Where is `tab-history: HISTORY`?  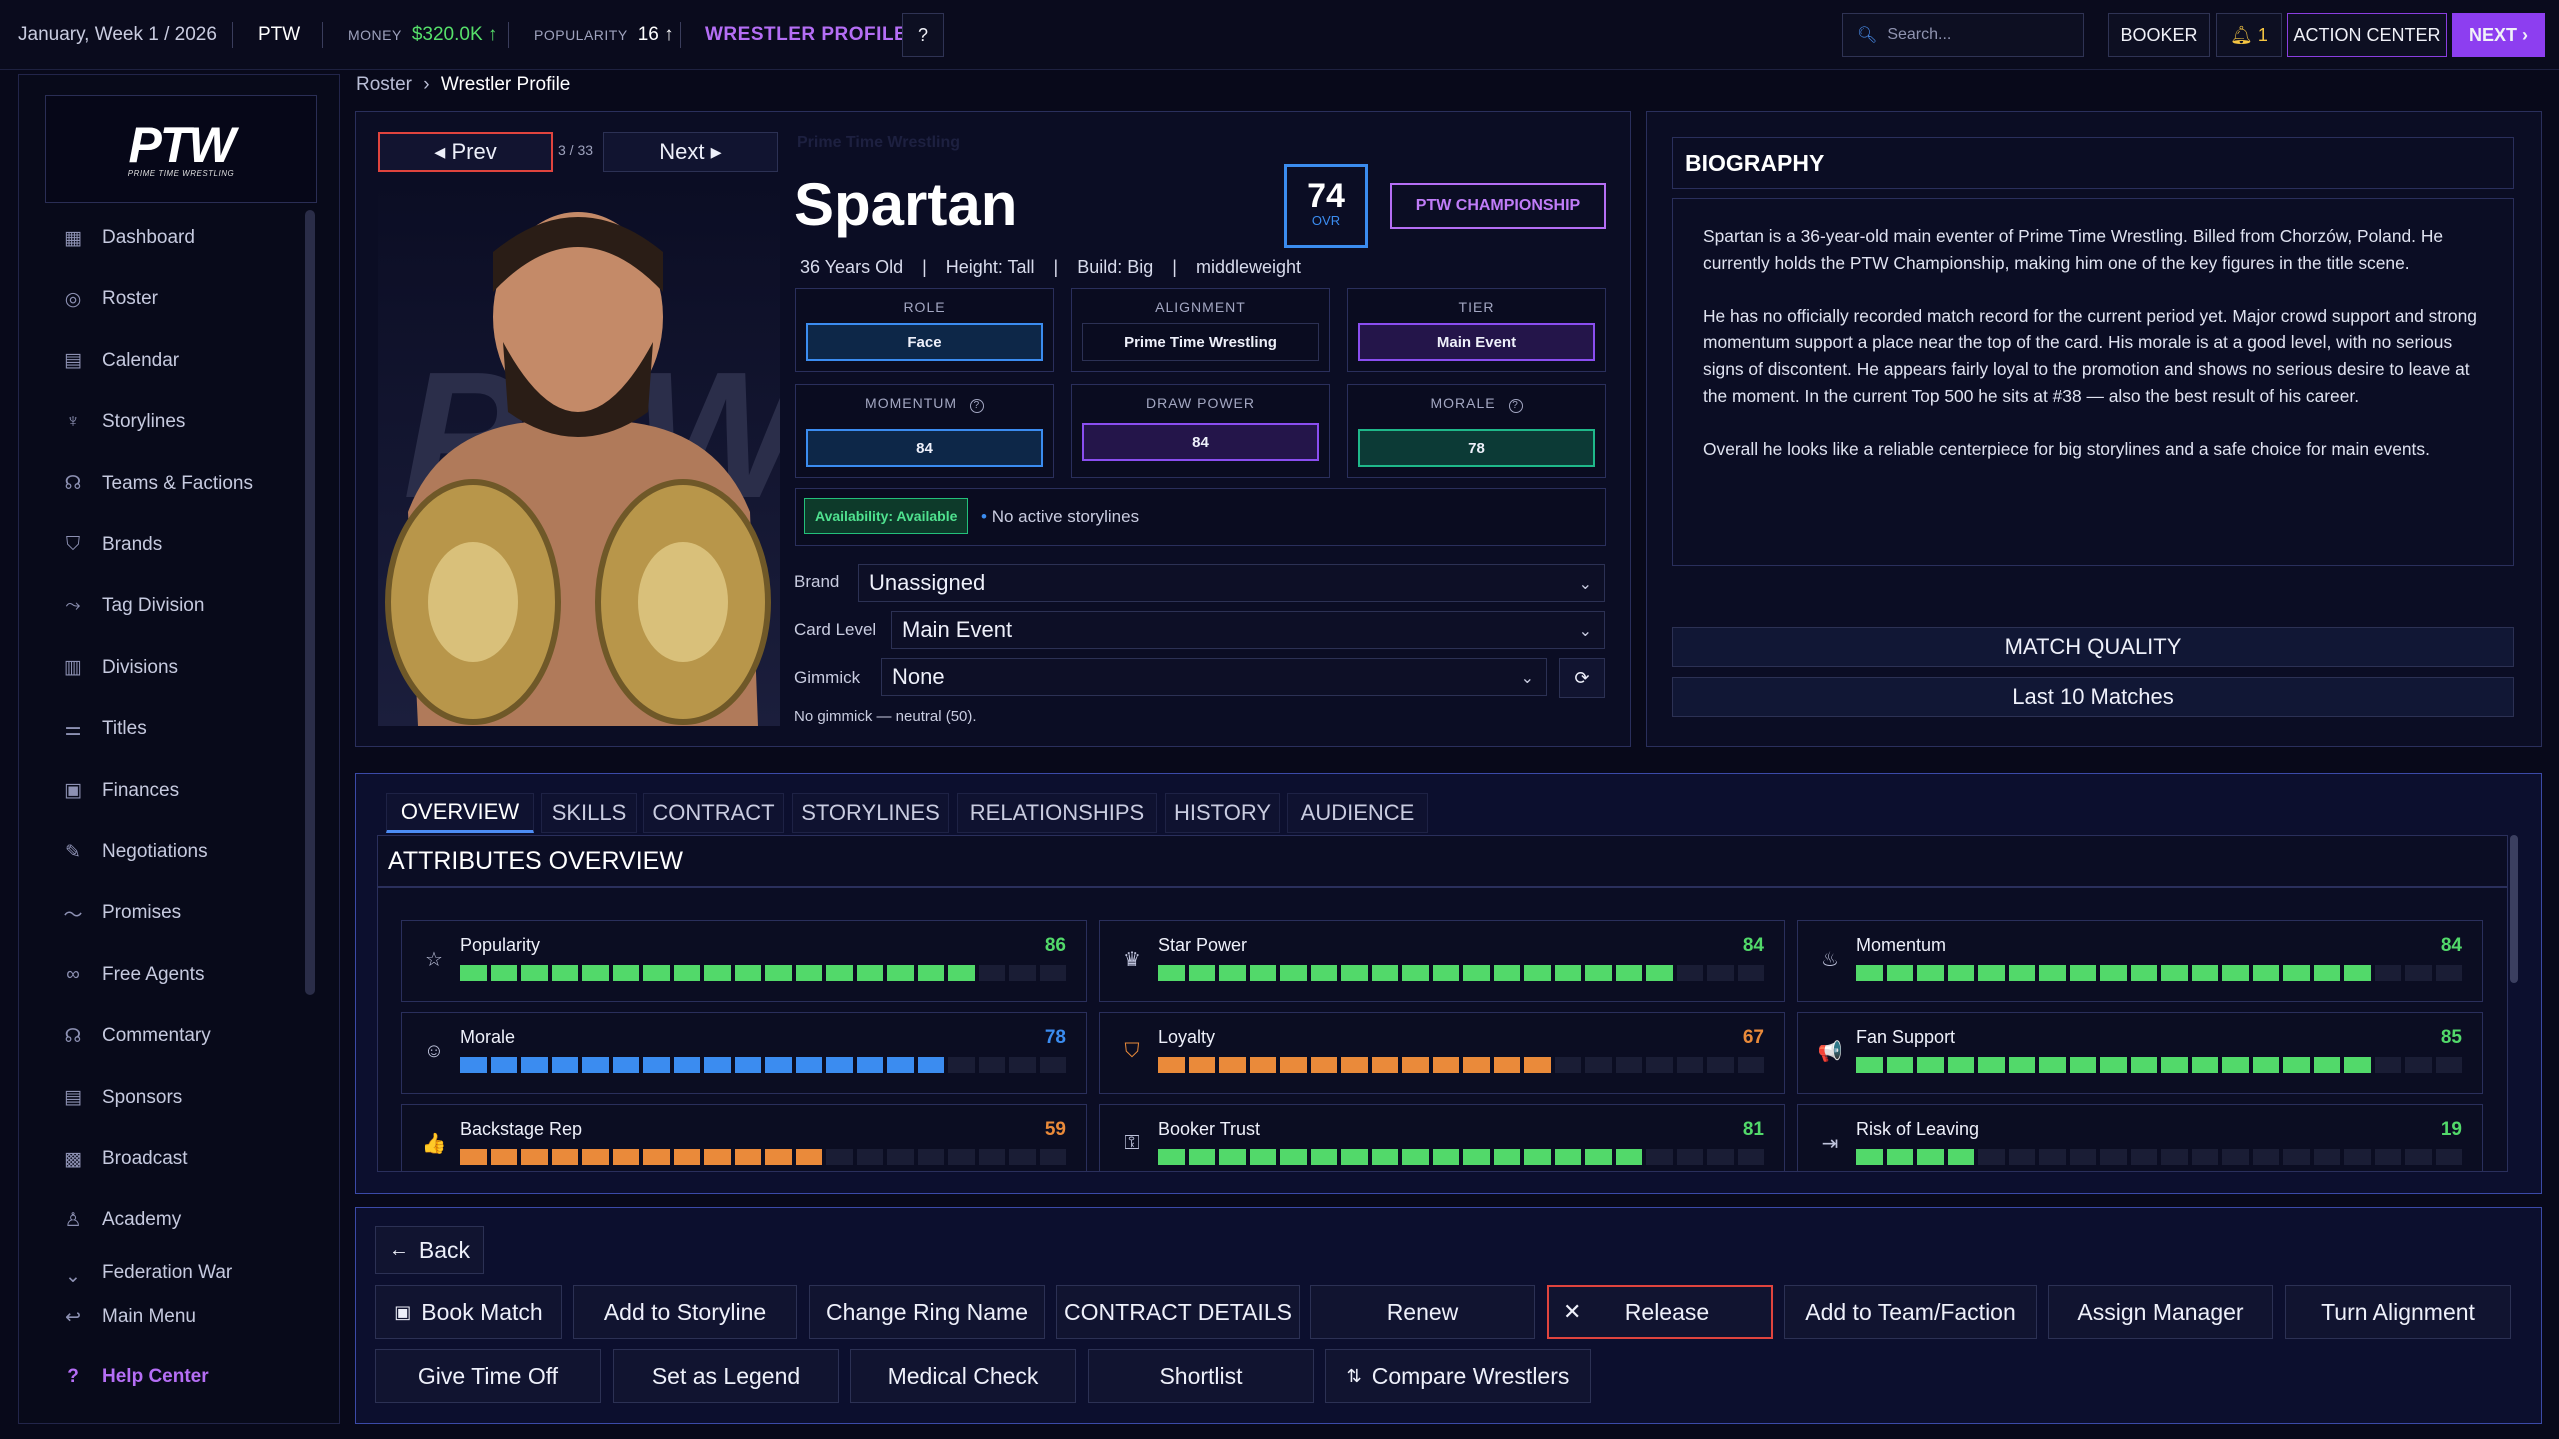
tab-history: HISTORY is located at coordinates (1222, 813).